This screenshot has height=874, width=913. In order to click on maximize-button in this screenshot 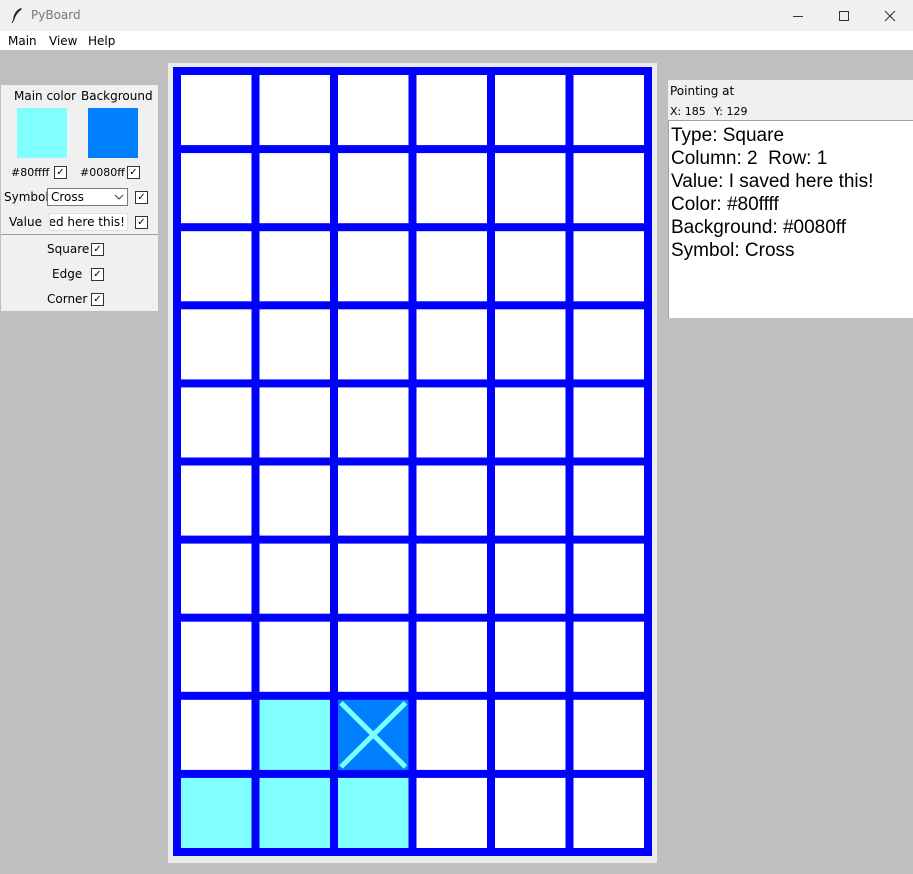, I will do `click(844, 15)`.